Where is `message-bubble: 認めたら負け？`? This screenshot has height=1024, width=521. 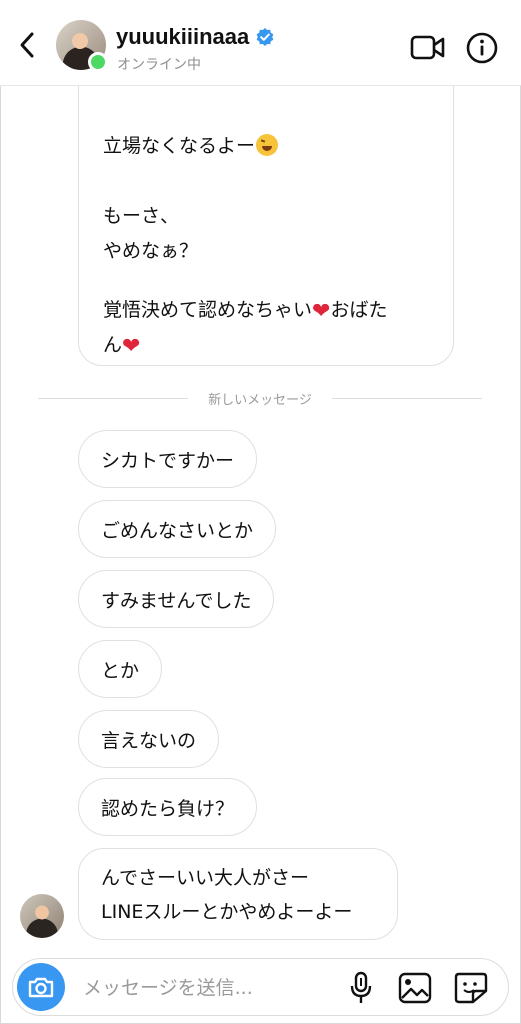 message-bubble: 認めたら負け？ is located at coordinates (168, 807).